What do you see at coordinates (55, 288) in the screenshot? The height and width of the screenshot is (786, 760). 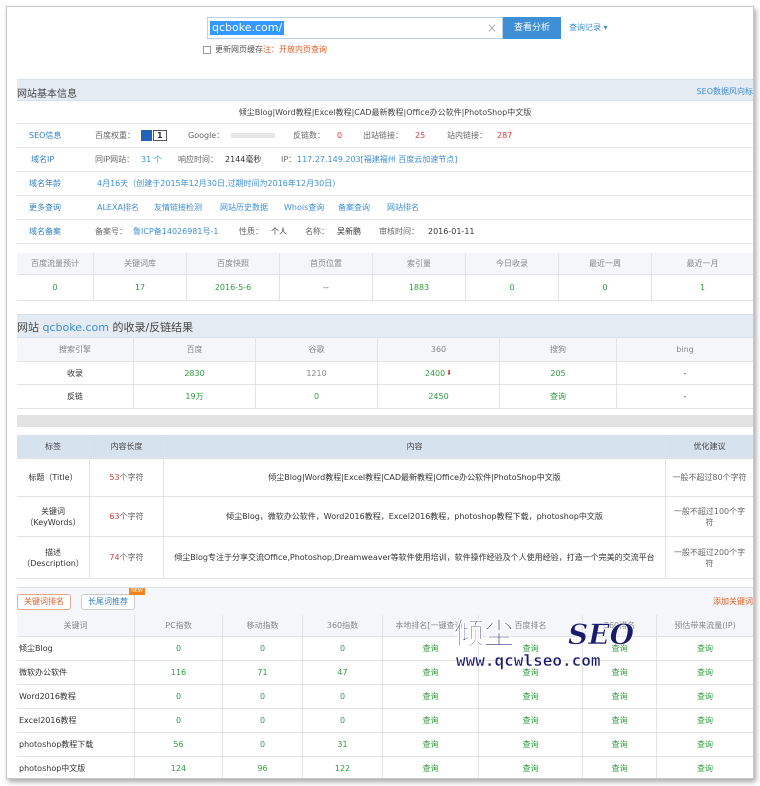 I see `traffic-value: 0` at bounding box center [55, 288].